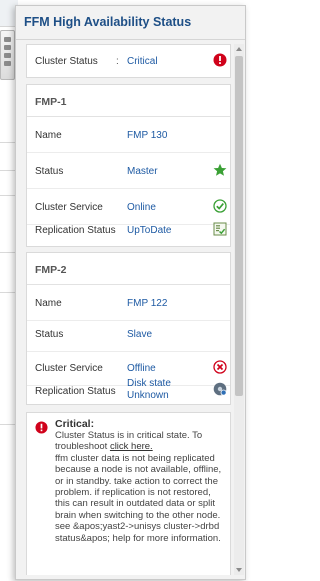  I want to click on vertical-scrollbar, so click(239, 309).